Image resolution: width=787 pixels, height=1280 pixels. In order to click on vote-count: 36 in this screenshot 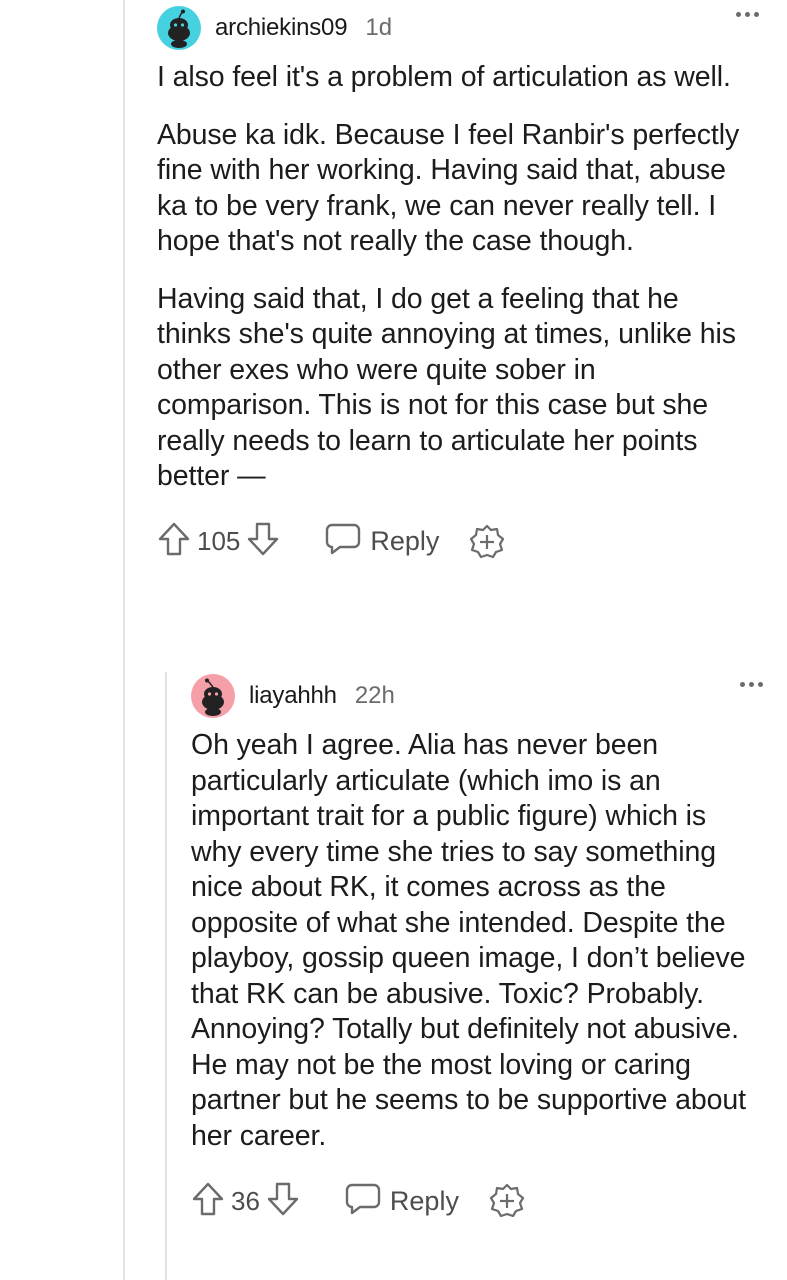, I will do `click(245, 1200)`.